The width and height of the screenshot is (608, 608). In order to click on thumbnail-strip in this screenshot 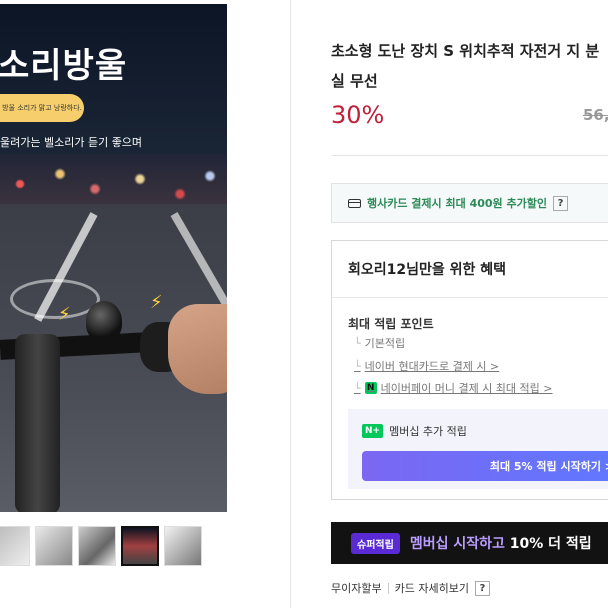, I will do `click(101, 546)`.